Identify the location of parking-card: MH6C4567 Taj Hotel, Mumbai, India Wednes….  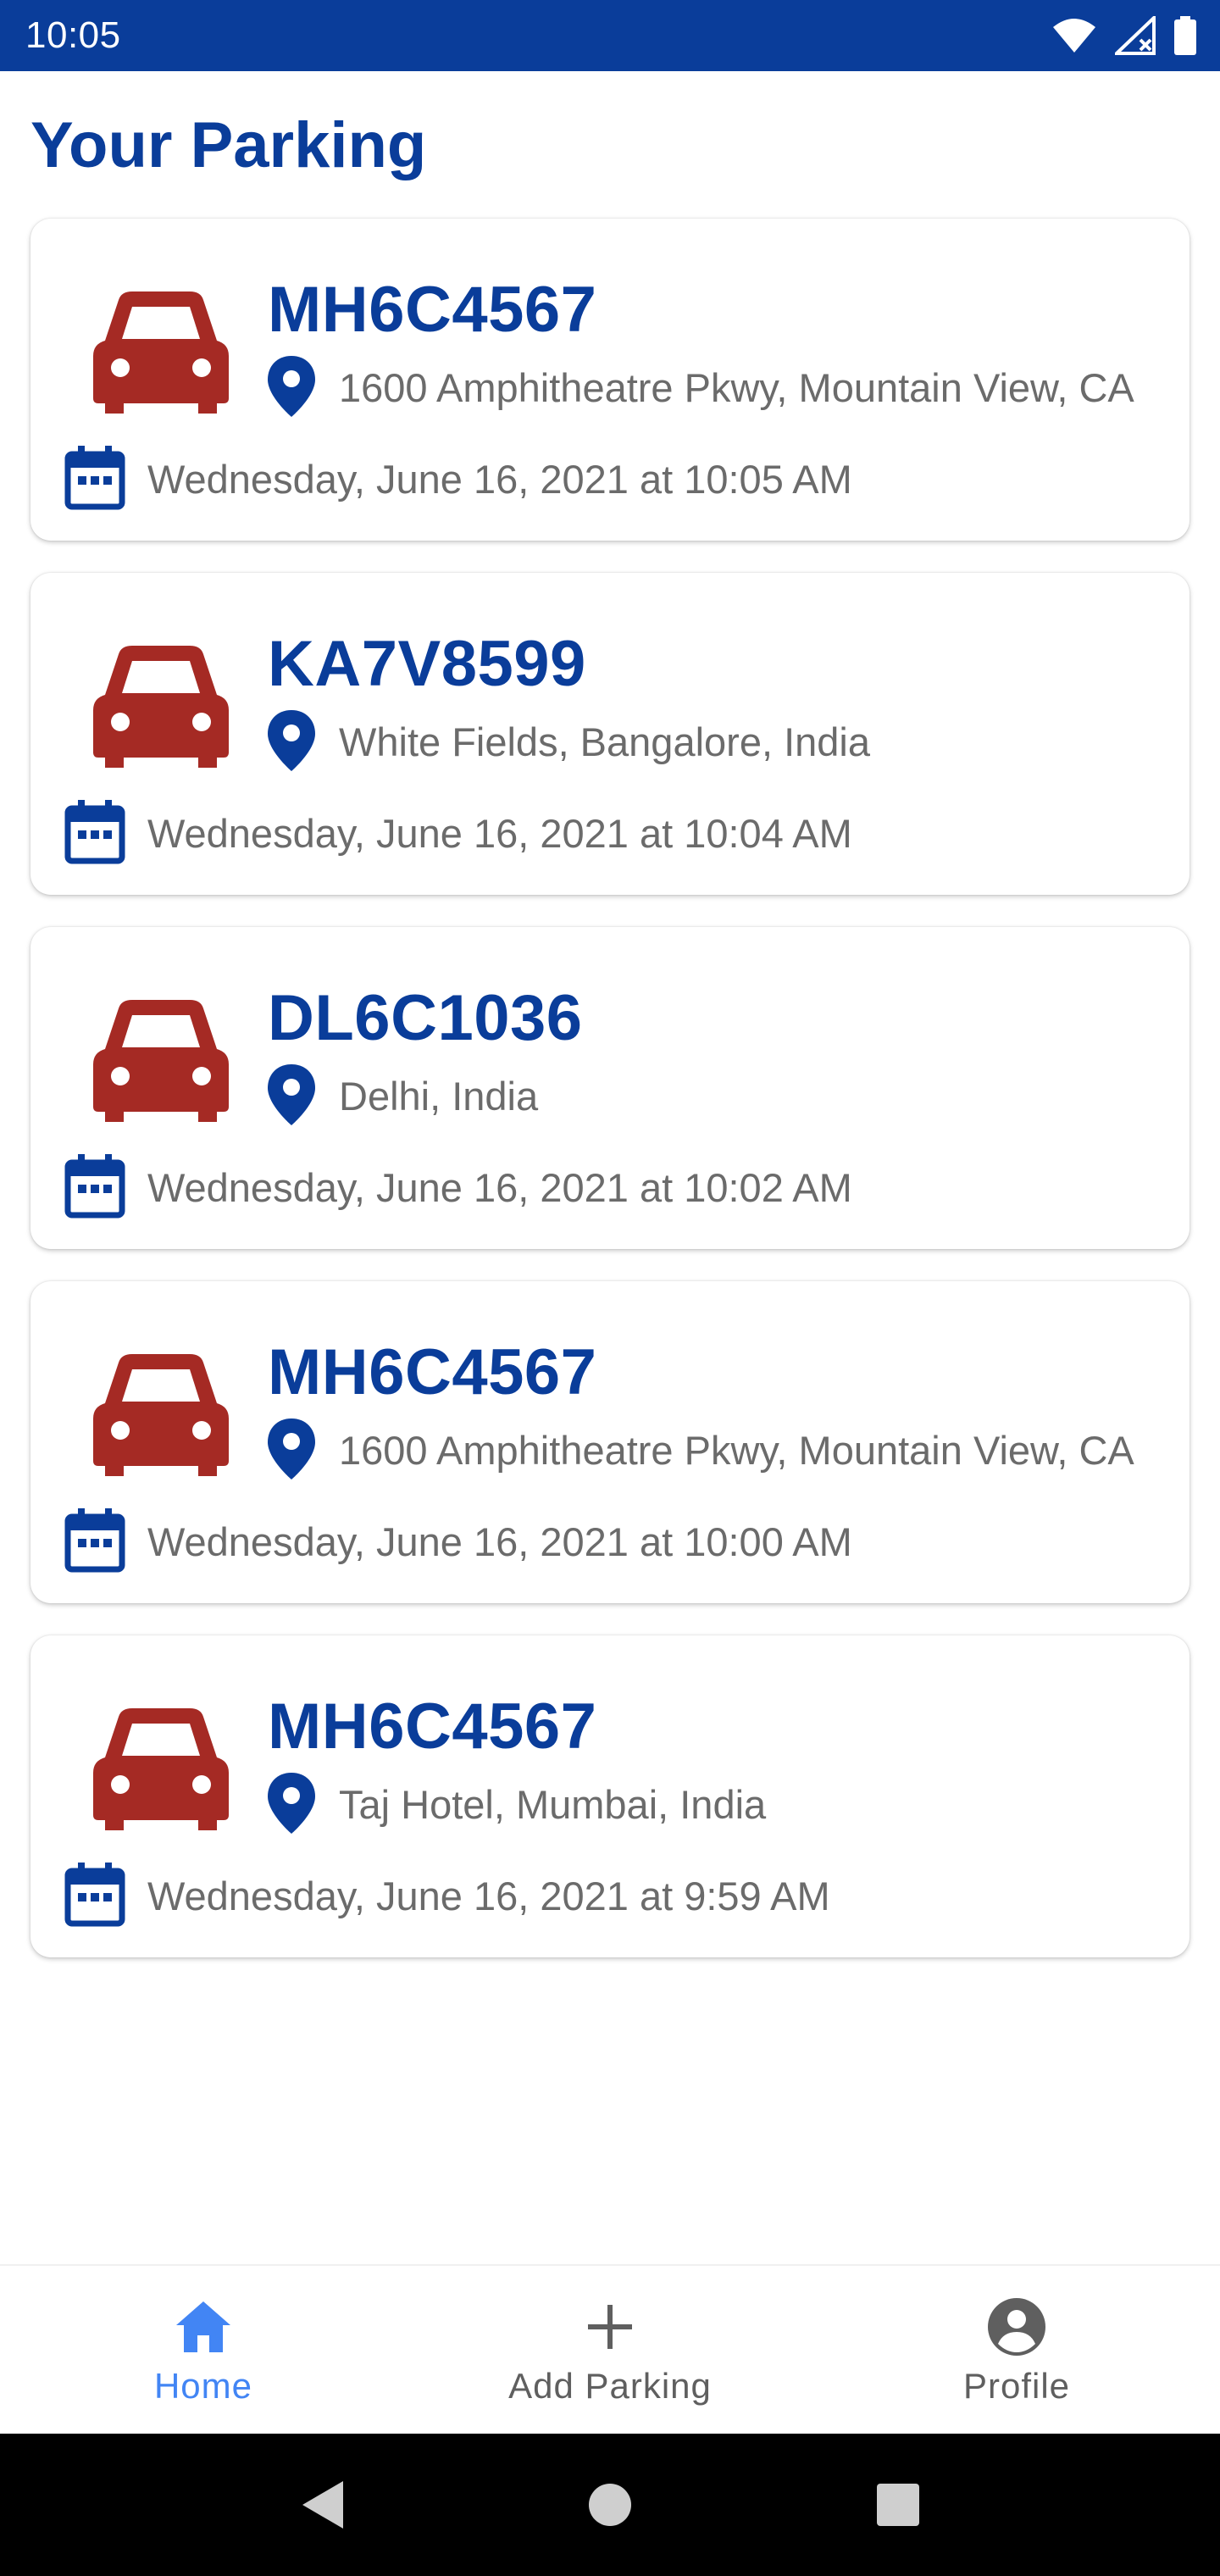
(610, 1796).